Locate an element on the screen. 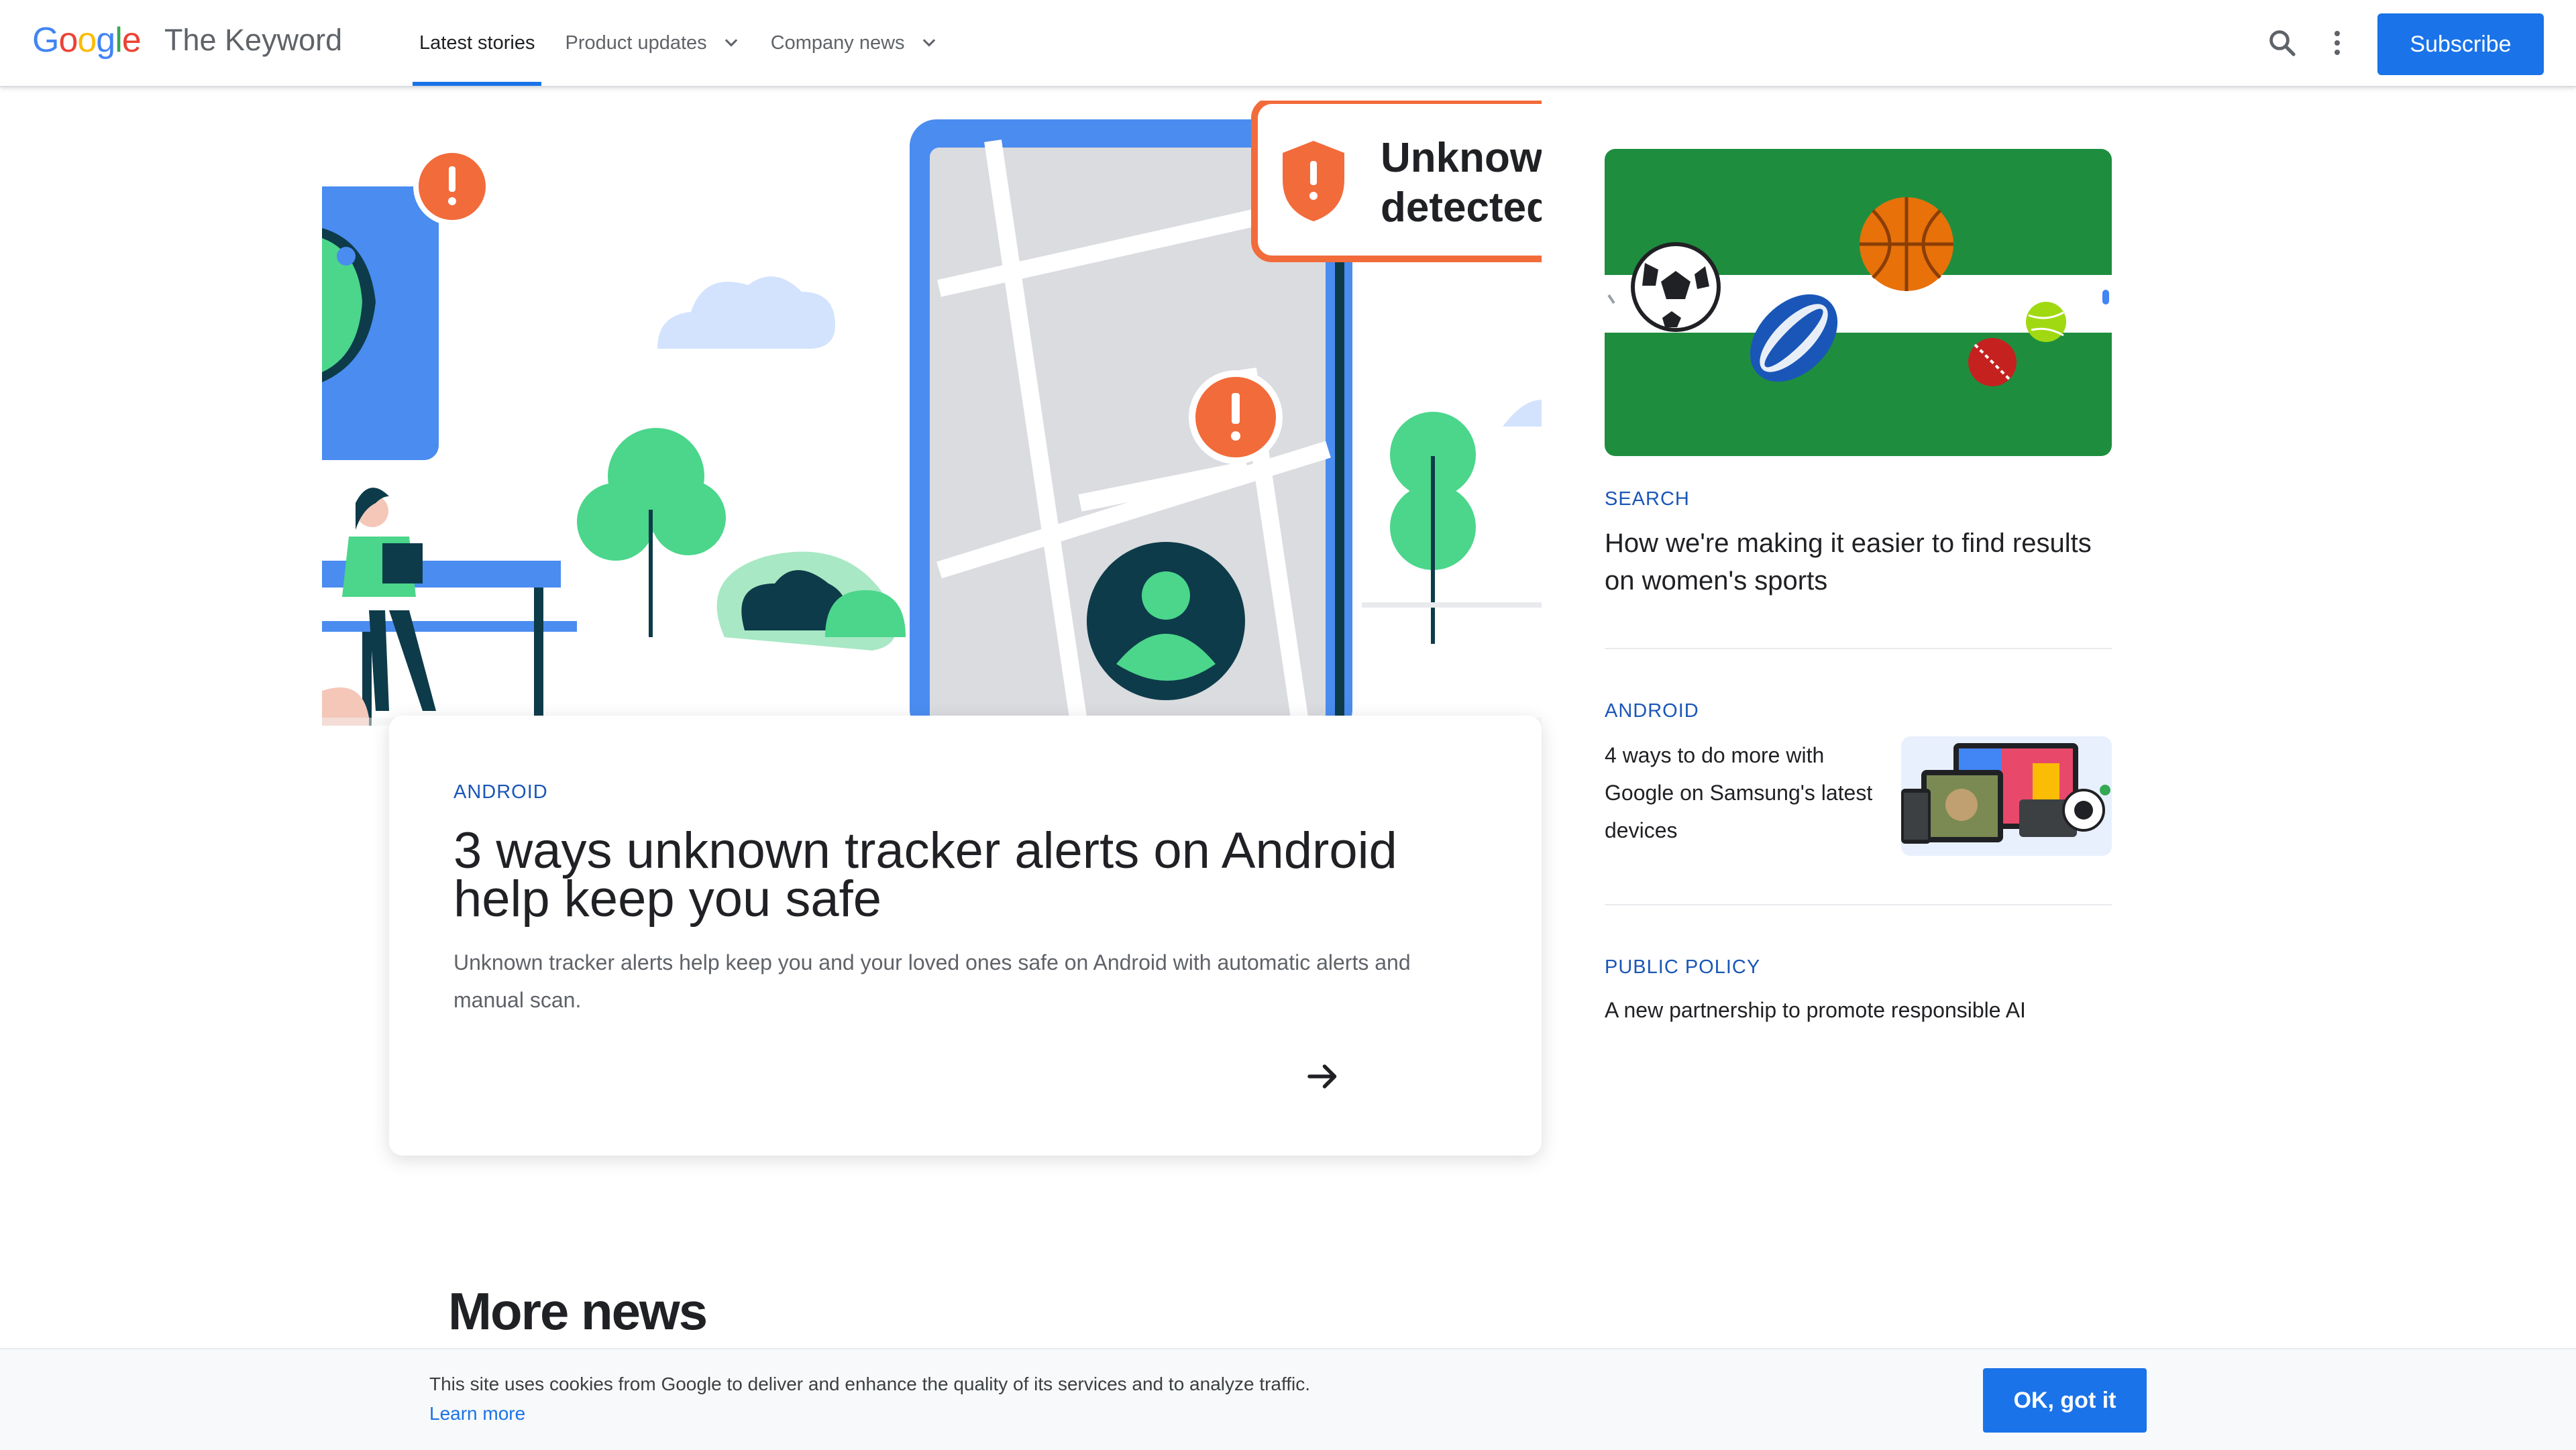  google-logo: Google is located at coordinates (87, 40).